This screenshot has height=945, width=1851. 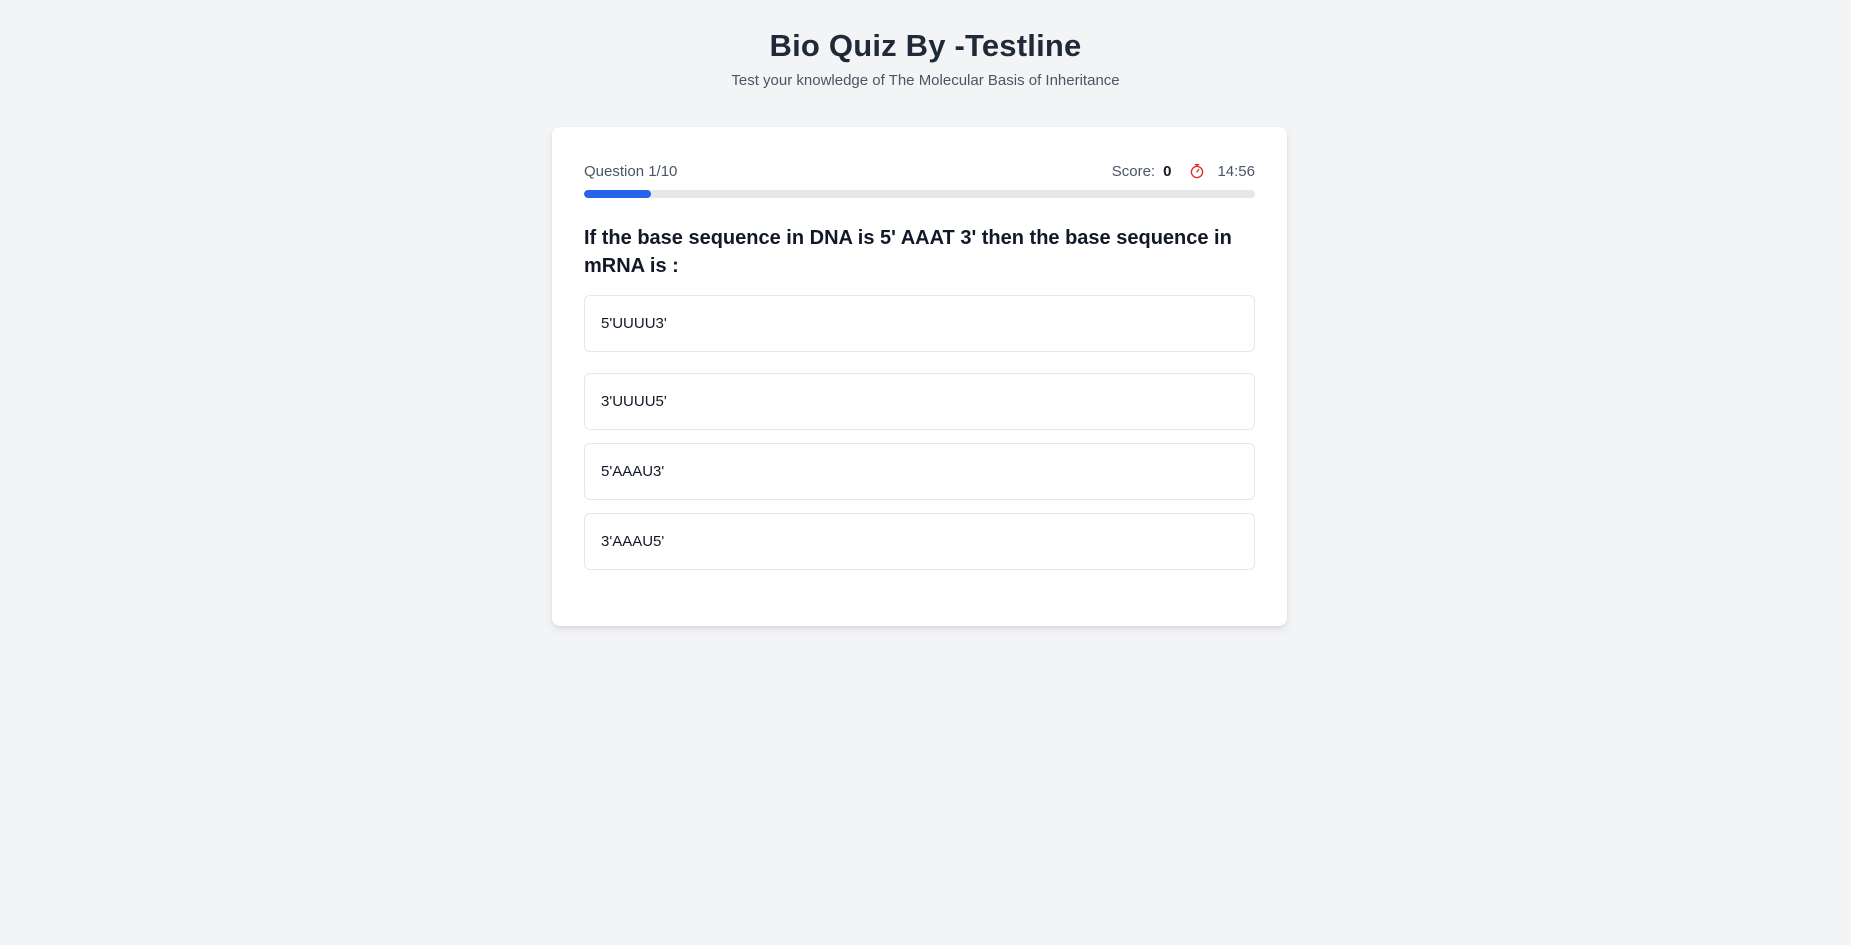 I want to click on answer-option-label: 3'UUUU5', so click(x=634, y=401).